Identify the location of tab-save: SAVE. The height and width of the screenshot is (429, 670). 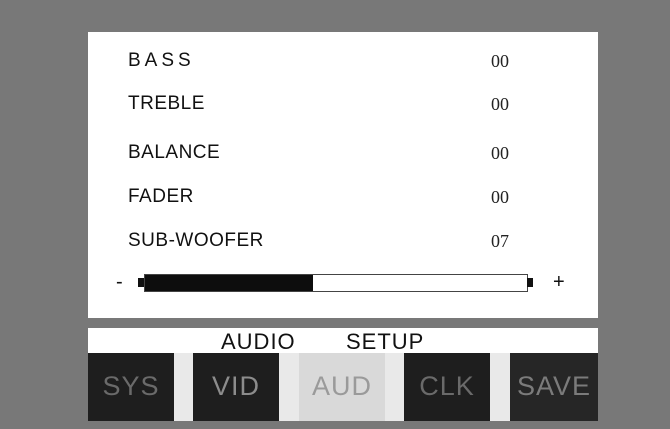
(554, 387).